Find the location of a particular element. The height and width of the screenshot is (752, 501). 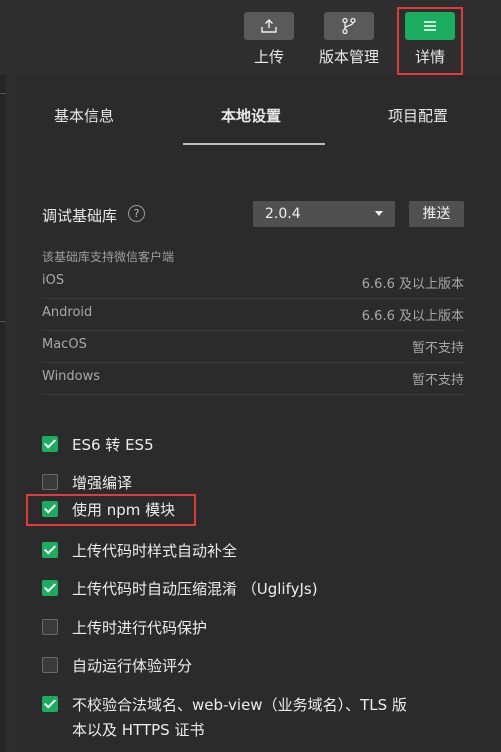

debug-library-row: 调试基础库 ? 2.0.4 推送 is located at coordinates (262, 216).